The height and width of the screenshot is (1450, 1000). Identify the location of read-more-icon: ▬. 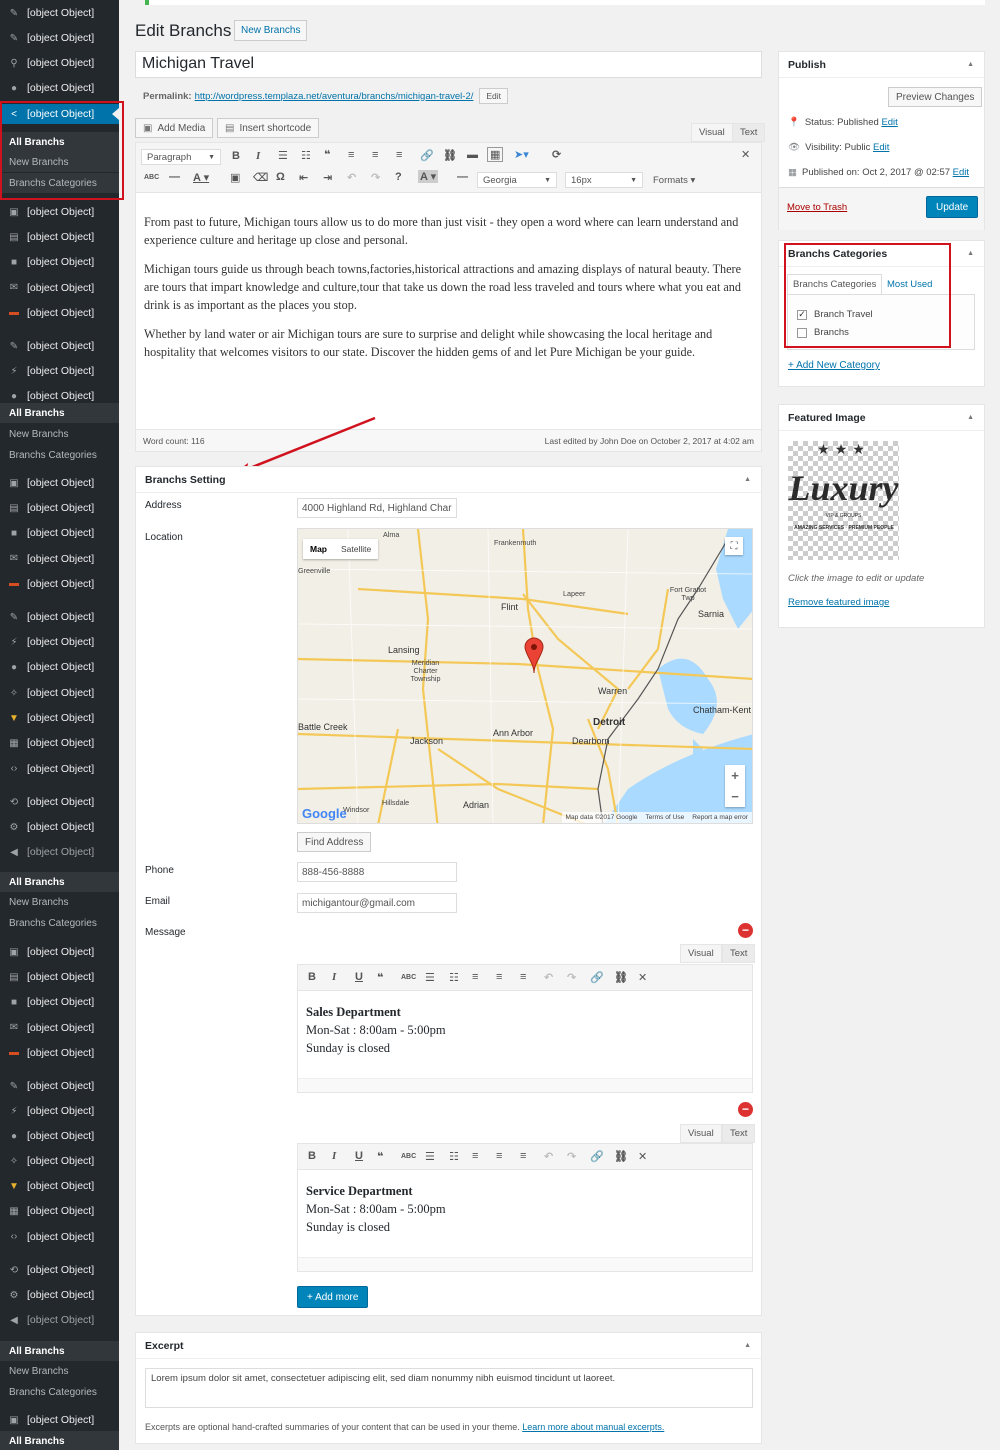
(472, 155).